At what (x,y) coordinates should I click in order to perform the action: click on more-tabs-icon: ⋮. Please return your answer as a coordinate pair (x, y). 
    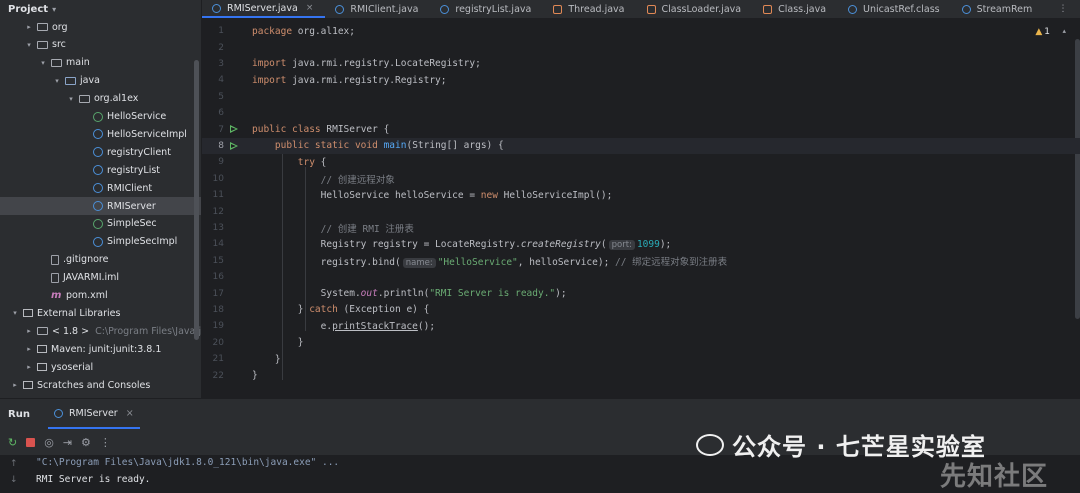
    Looking at the image, I should click on (1063, 9).